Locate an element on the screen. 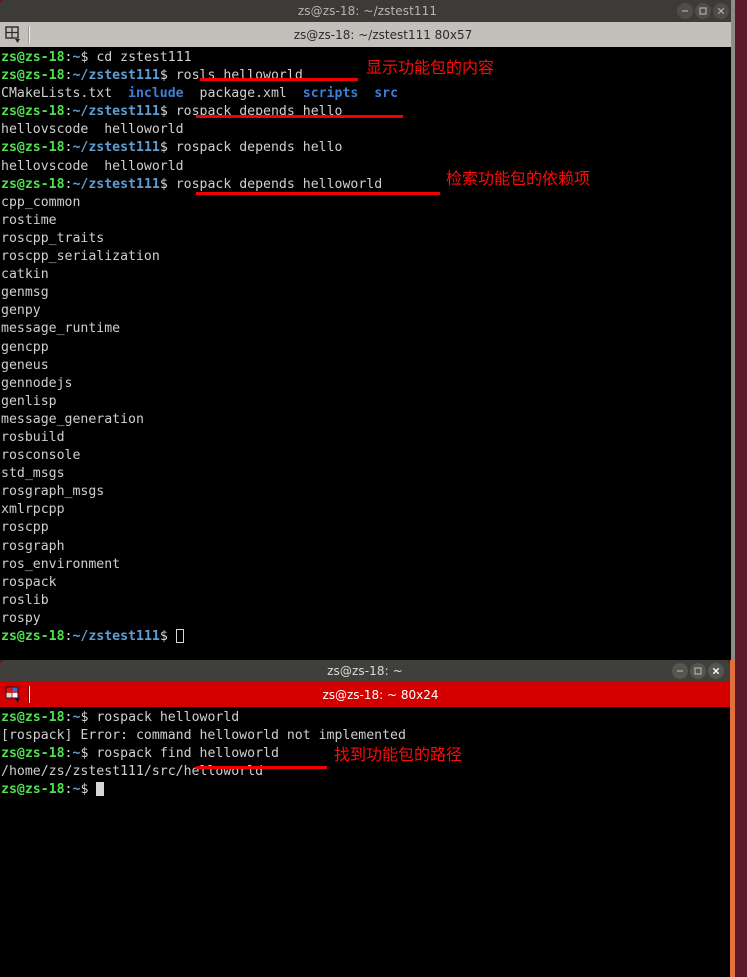 The image size is (747, 977). terminal-line: roscpp is located at coordinates (368, 528).